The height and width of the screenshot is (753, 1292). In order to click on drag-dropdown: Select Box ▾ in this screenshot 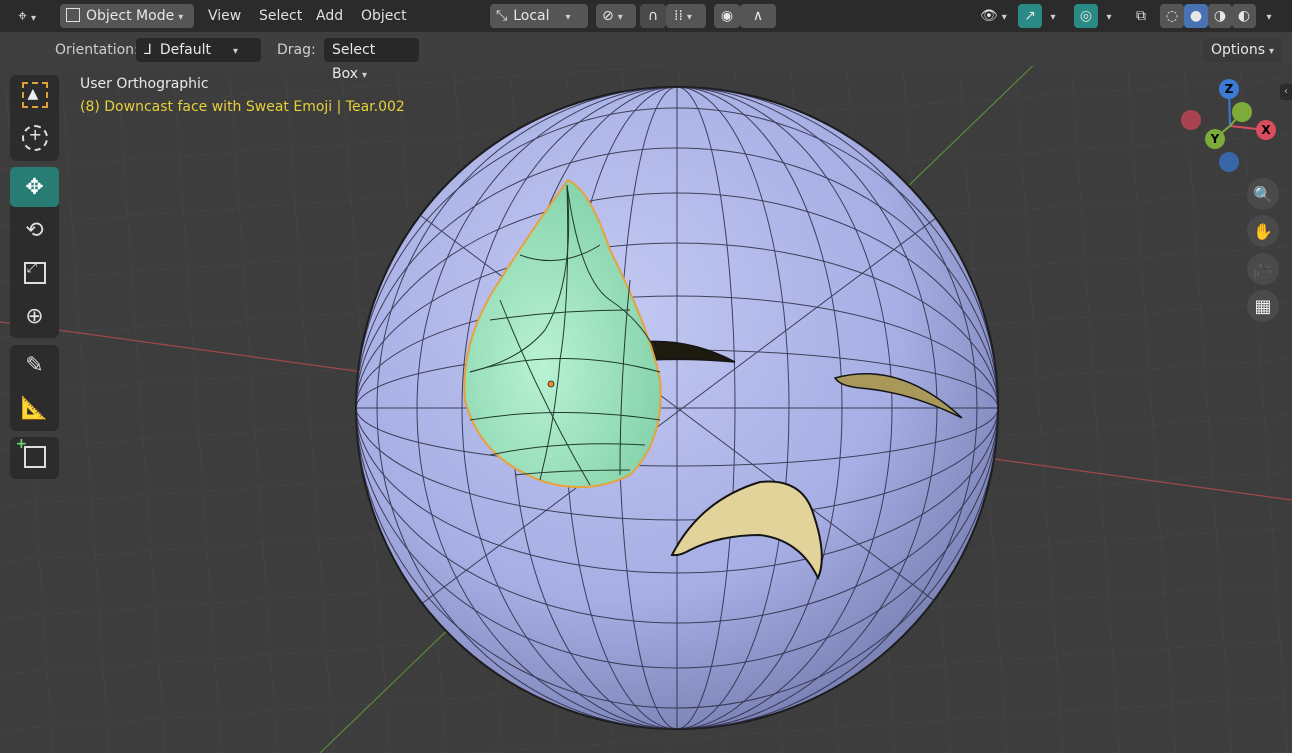, I will do `click(371, 60)`.